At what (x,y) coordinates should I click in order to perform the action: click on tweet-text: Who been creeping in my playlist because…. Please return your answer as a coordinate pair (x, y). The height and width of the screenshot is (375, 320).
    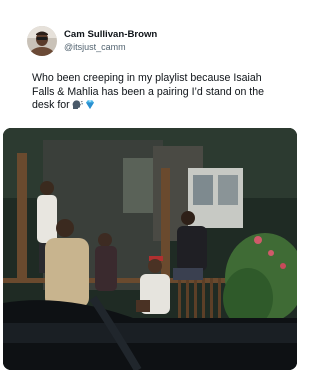
    Looking at the image, I should click on (148, 92).